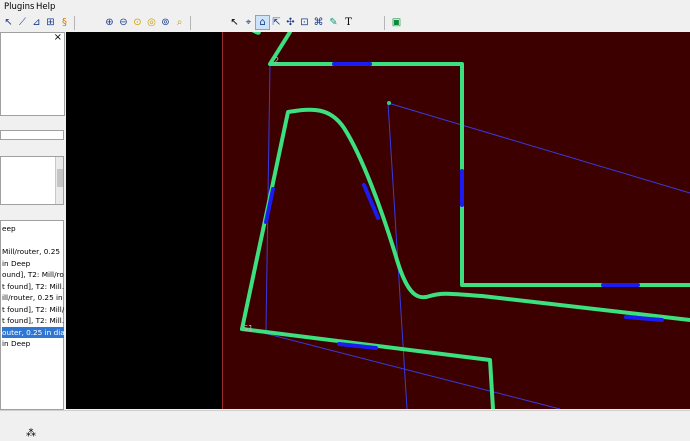 This screenshot has width=690, height=441. I want to click on pen-icon: ✎, so click(333, 22).